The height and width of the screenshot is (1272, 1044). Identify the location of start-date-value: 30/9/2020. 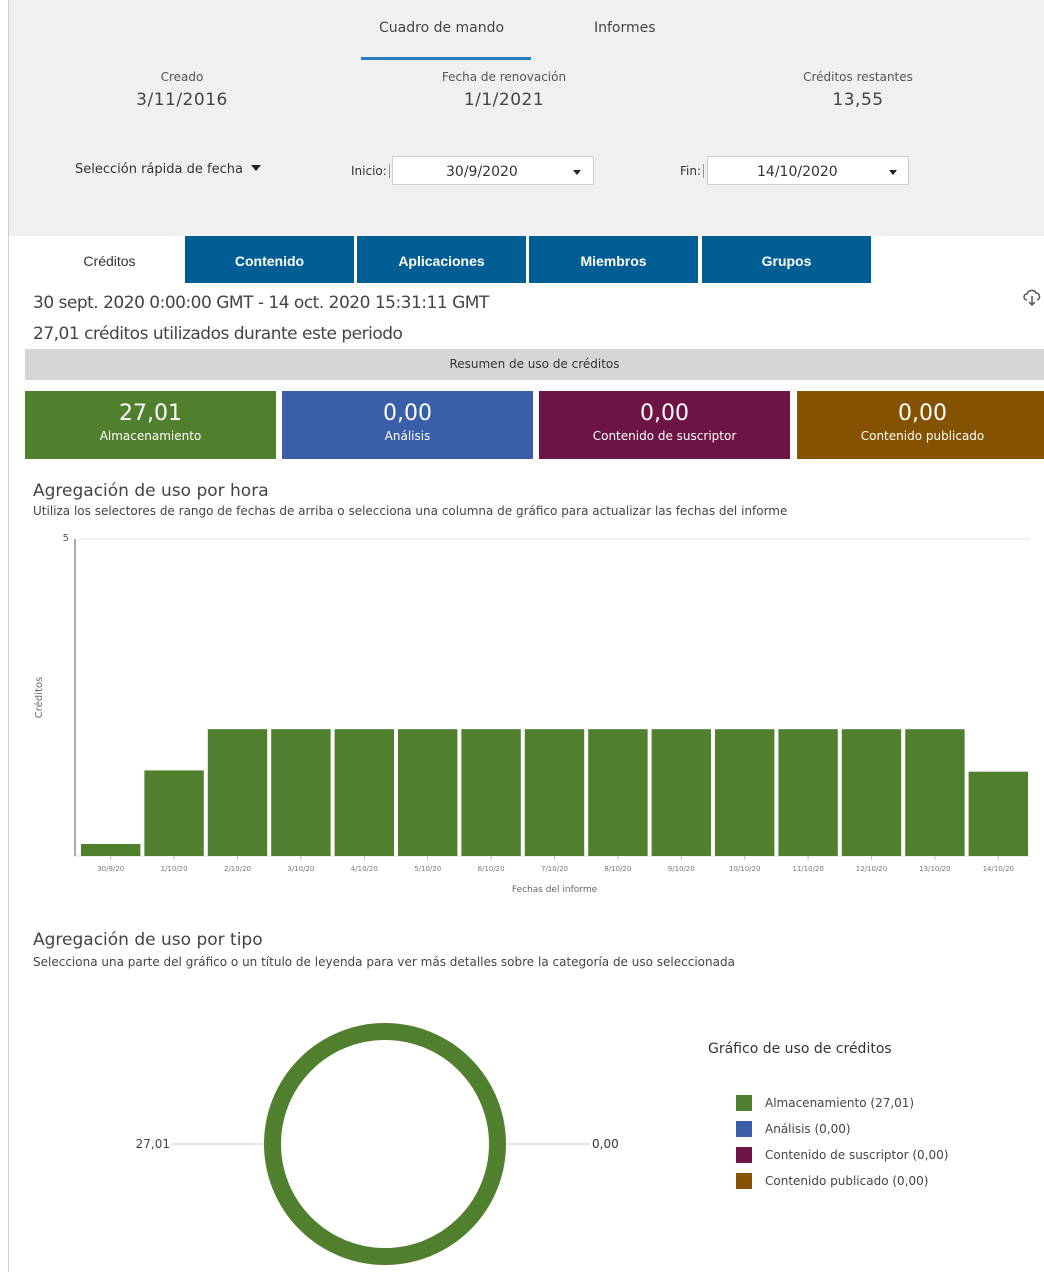
(482, 172).